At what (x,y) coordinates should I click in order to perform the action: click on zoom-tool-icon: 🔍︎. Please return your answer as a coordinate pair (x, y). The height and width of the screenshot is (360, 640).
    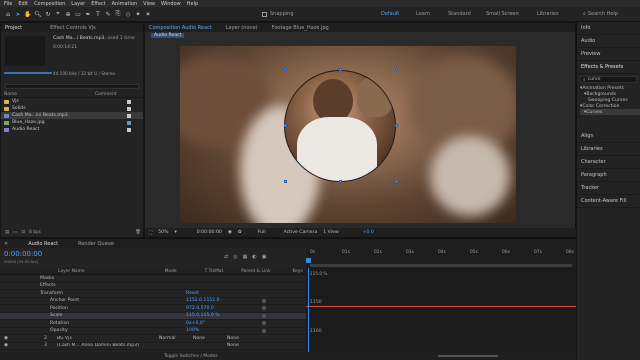
    Looking at the image, I should click on (38, 14).